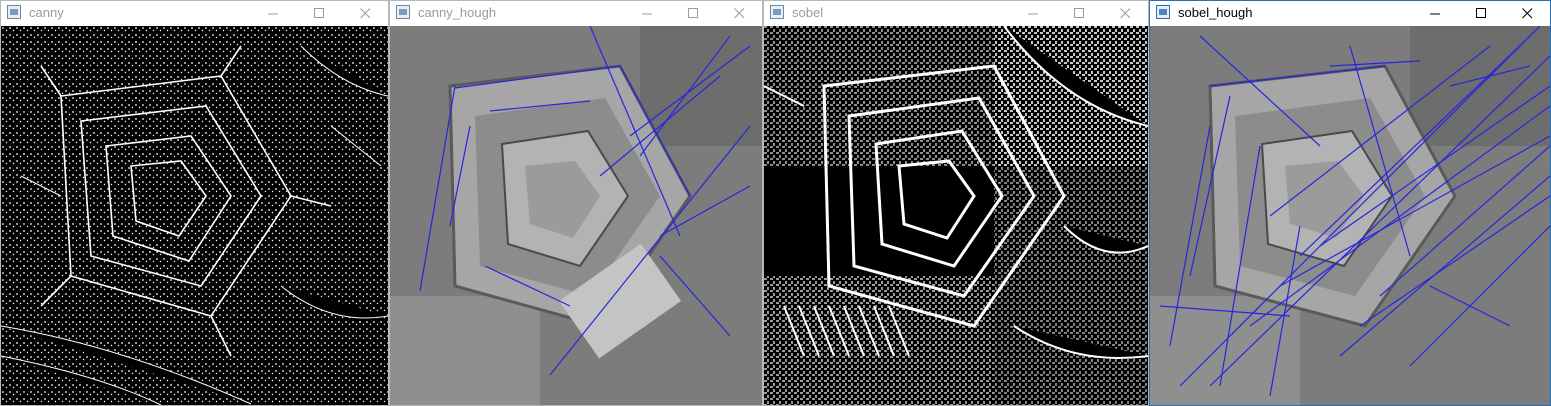 The height and width of the screenshot is (406, 1551). Describe the element at coordinates (576, 13) in the screenshot. I see `titlebar: canny_hough` at that location.